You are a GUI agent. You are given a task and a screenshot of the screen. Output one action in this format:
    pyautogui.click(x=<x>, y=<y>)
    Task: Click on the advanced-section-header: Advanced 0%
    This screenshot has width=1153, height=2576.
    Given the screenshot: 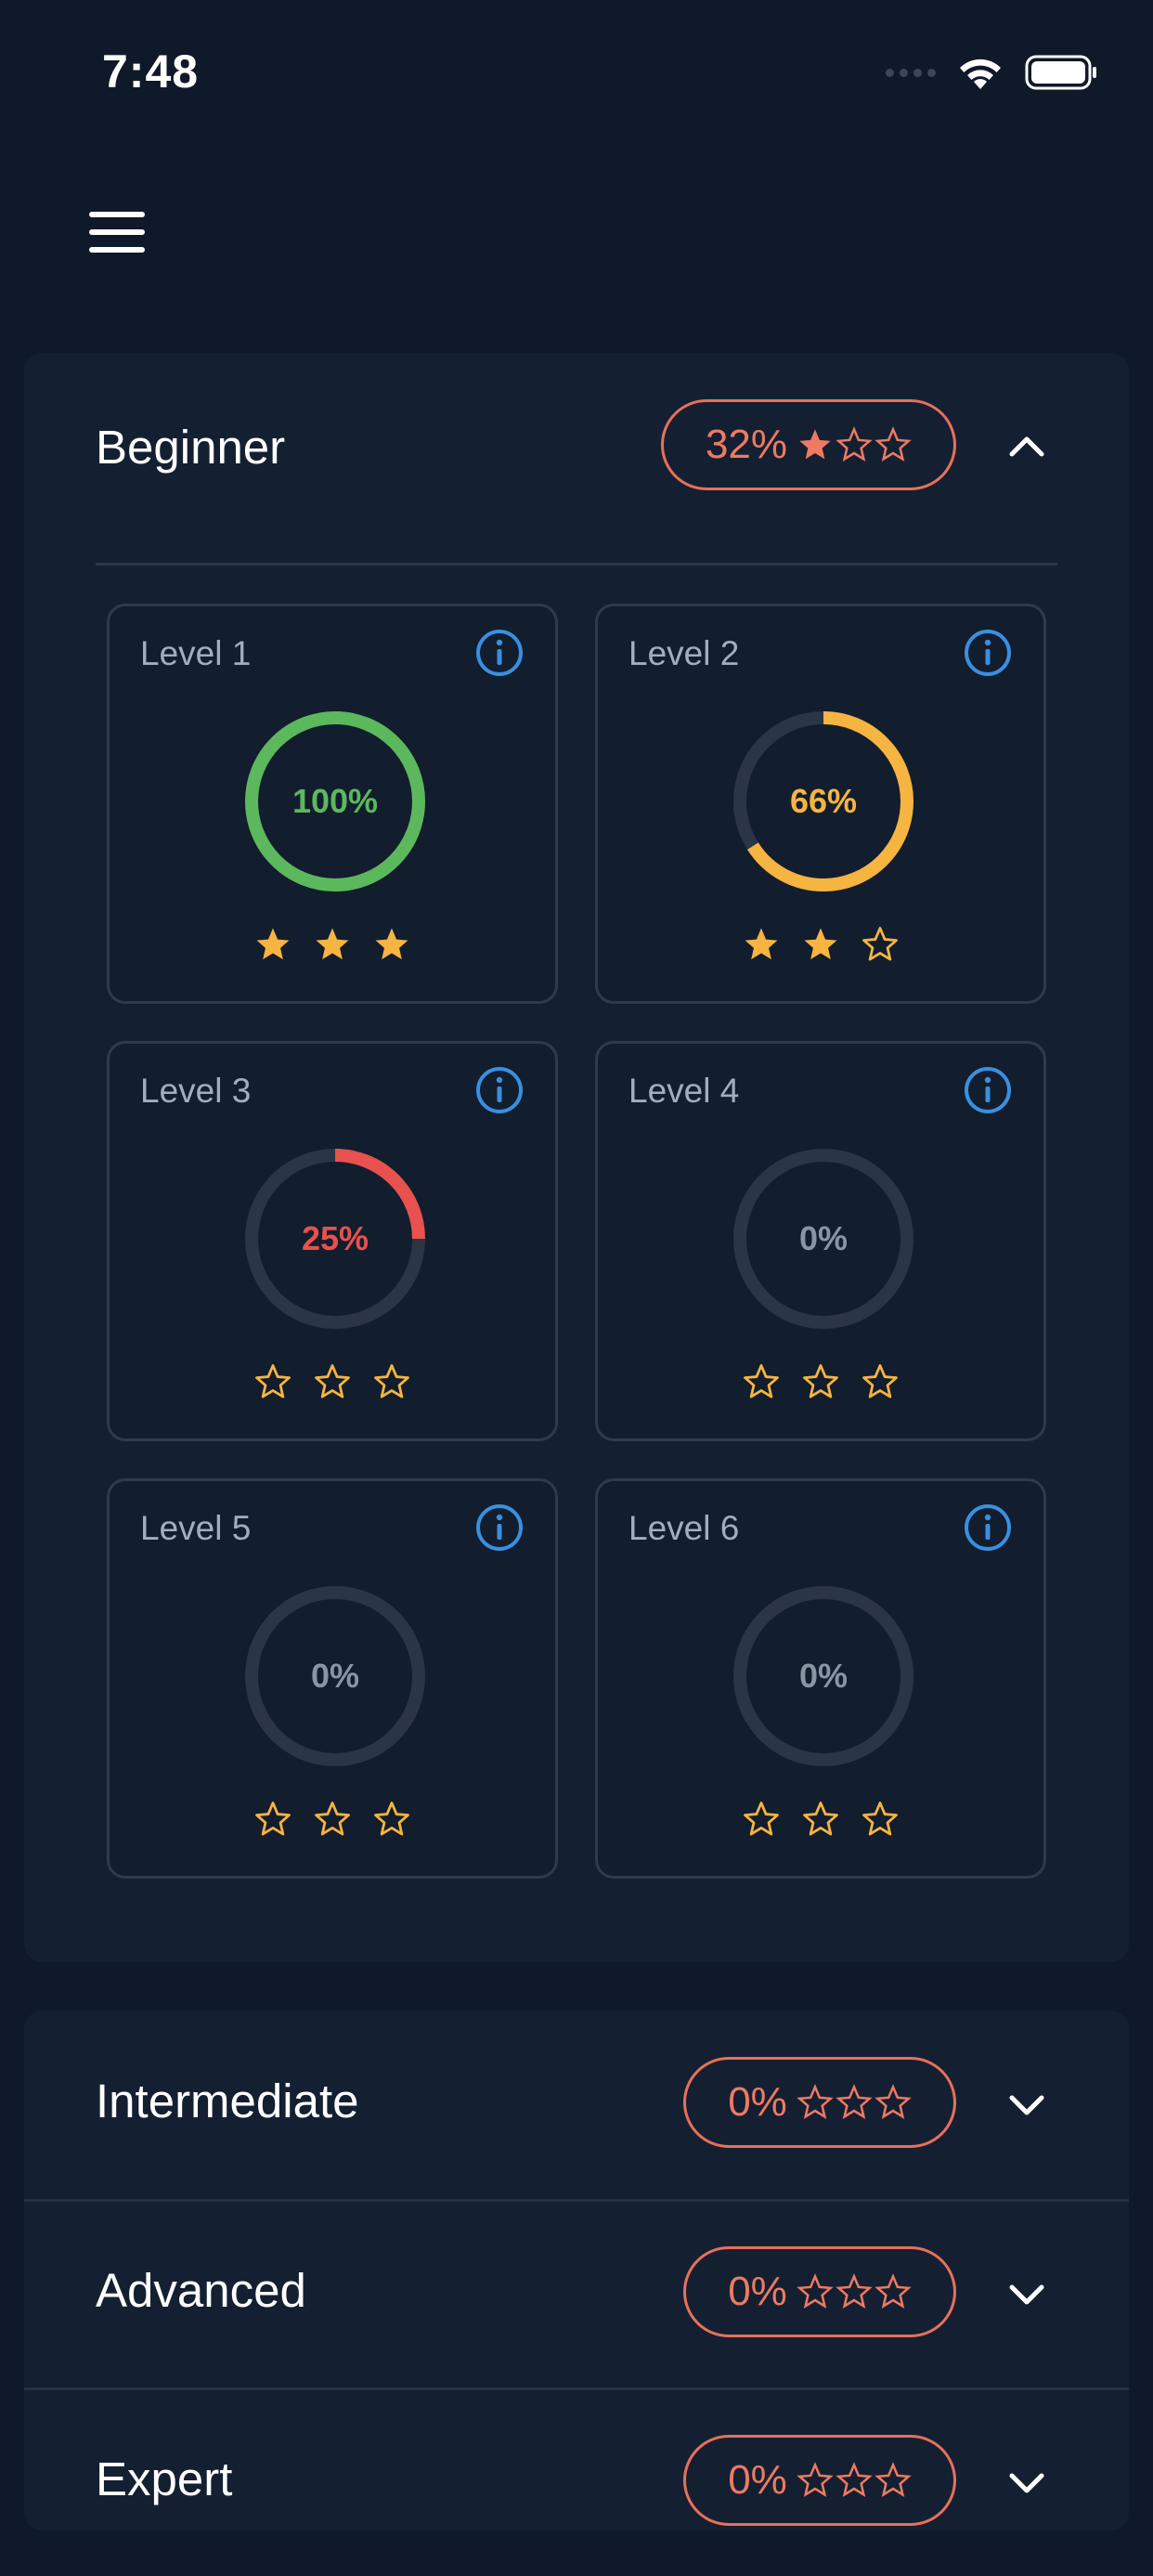 What is the action you would take?
    pyautogui.click(x=576, y=2294)
    